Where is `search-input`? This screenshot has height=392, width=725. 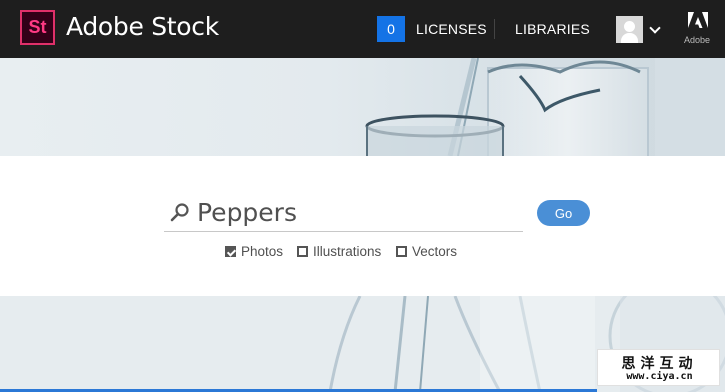
search-input is located at coordinates (357, 212).